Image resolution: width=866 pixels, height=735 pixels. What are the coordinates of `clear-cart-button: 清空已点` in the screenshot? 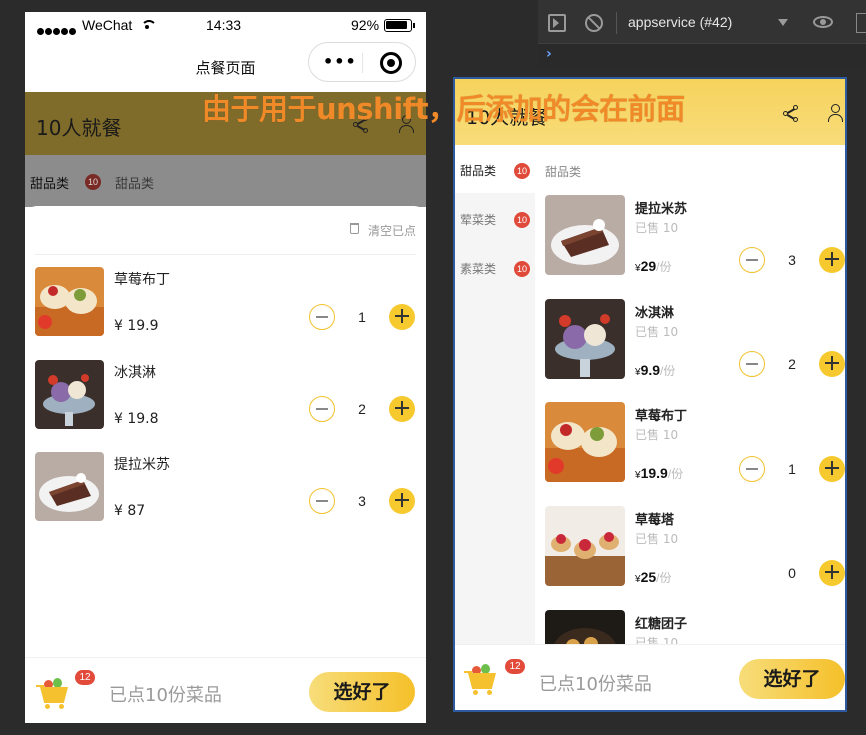 It's located at (392, 230).